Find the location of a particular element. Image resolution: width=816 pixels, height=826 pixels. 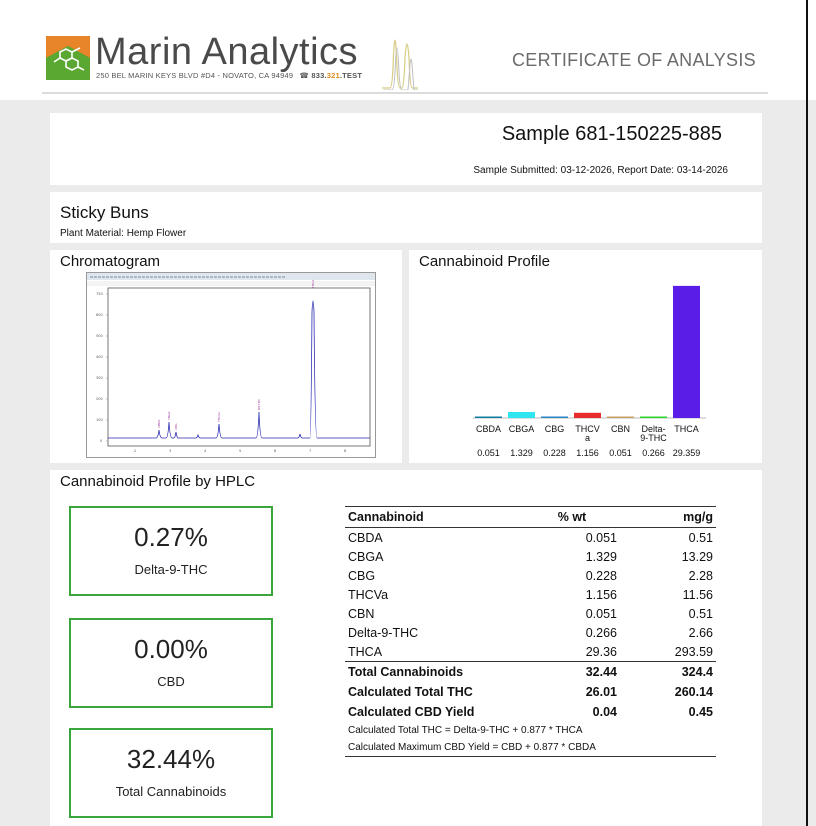

document-title: CERTIFICATE OF ANALYSIS is located at coordinates (634, 60).